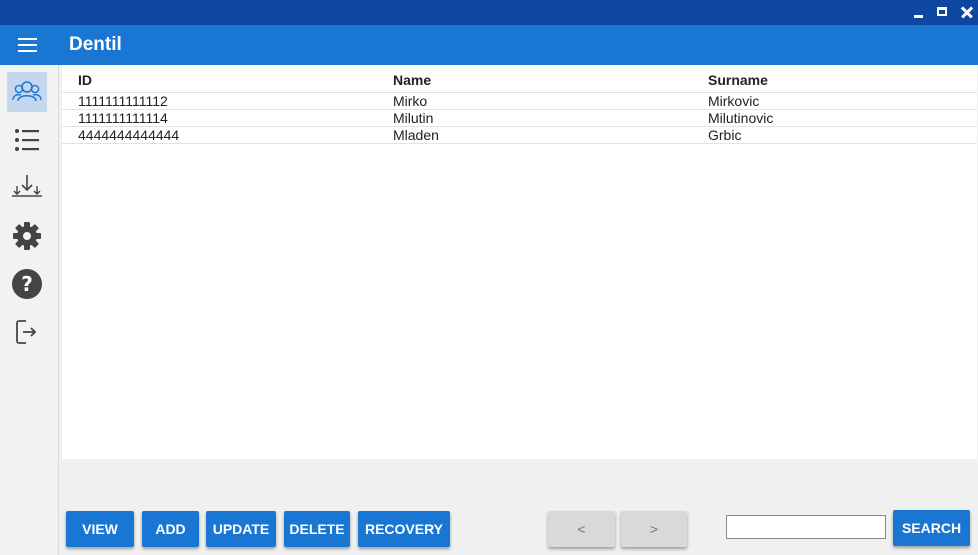 This screenshot has height=555, width=978. I want to click on table-row: 4444444444444 Mladen Grbic, so click(519, 135).